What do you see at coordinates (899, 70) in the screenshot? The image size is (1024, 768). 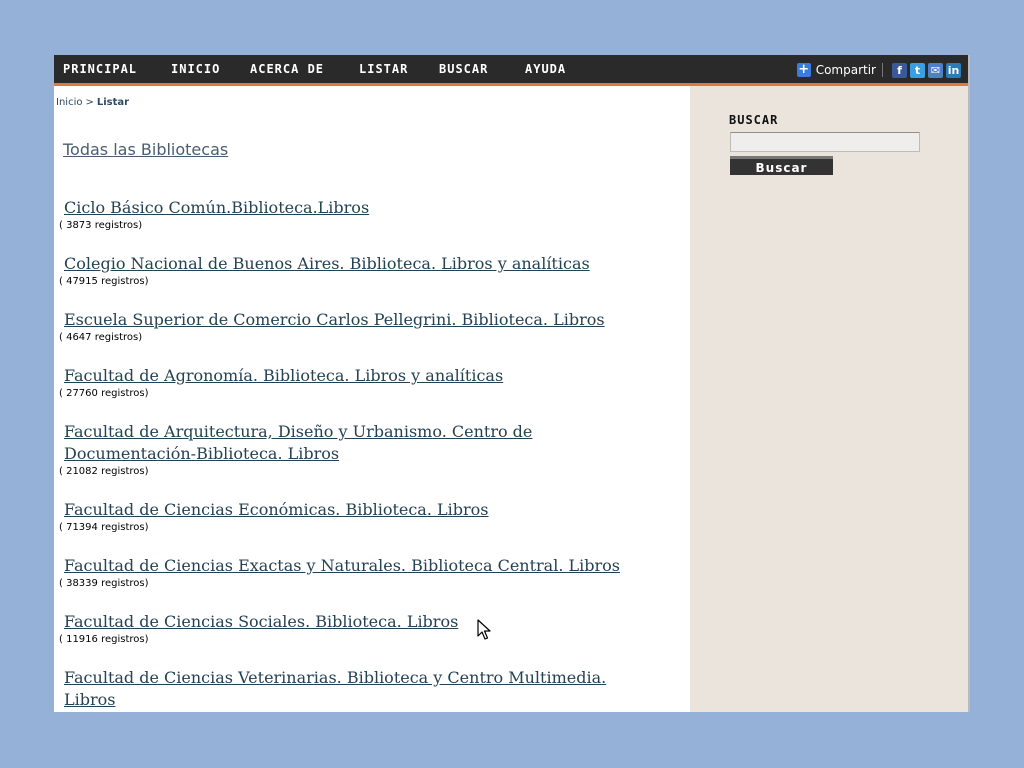 I see `facebook-icon: f` at bounding box center [899, 70].